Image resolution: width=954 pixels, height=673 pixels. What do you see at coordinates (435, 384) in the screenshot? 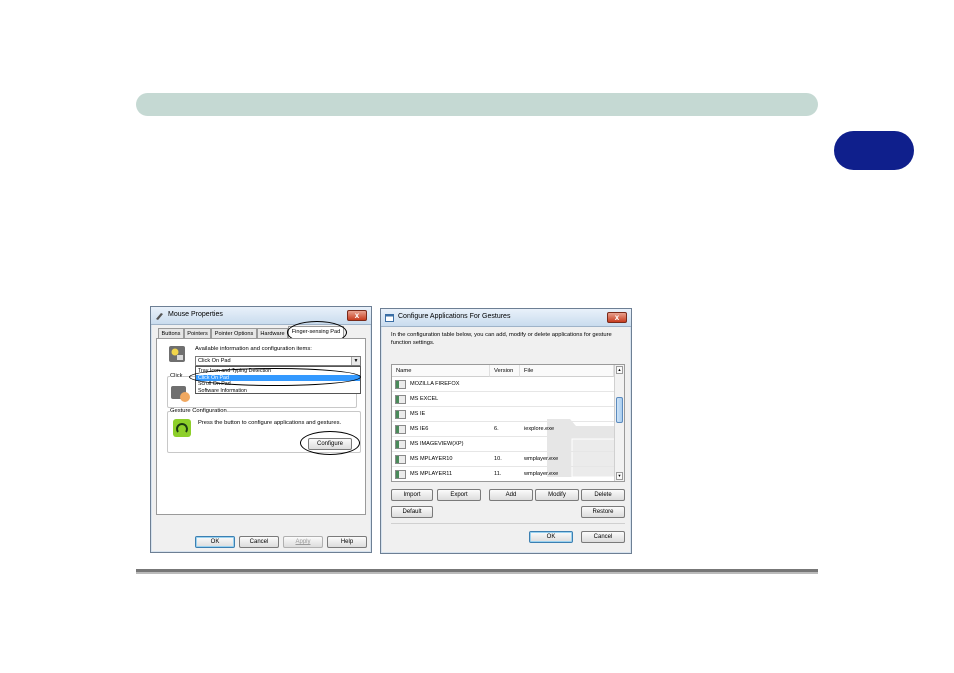
I see `row-name: MOZILLA FIREFOX` at bounding box center [435, 384].